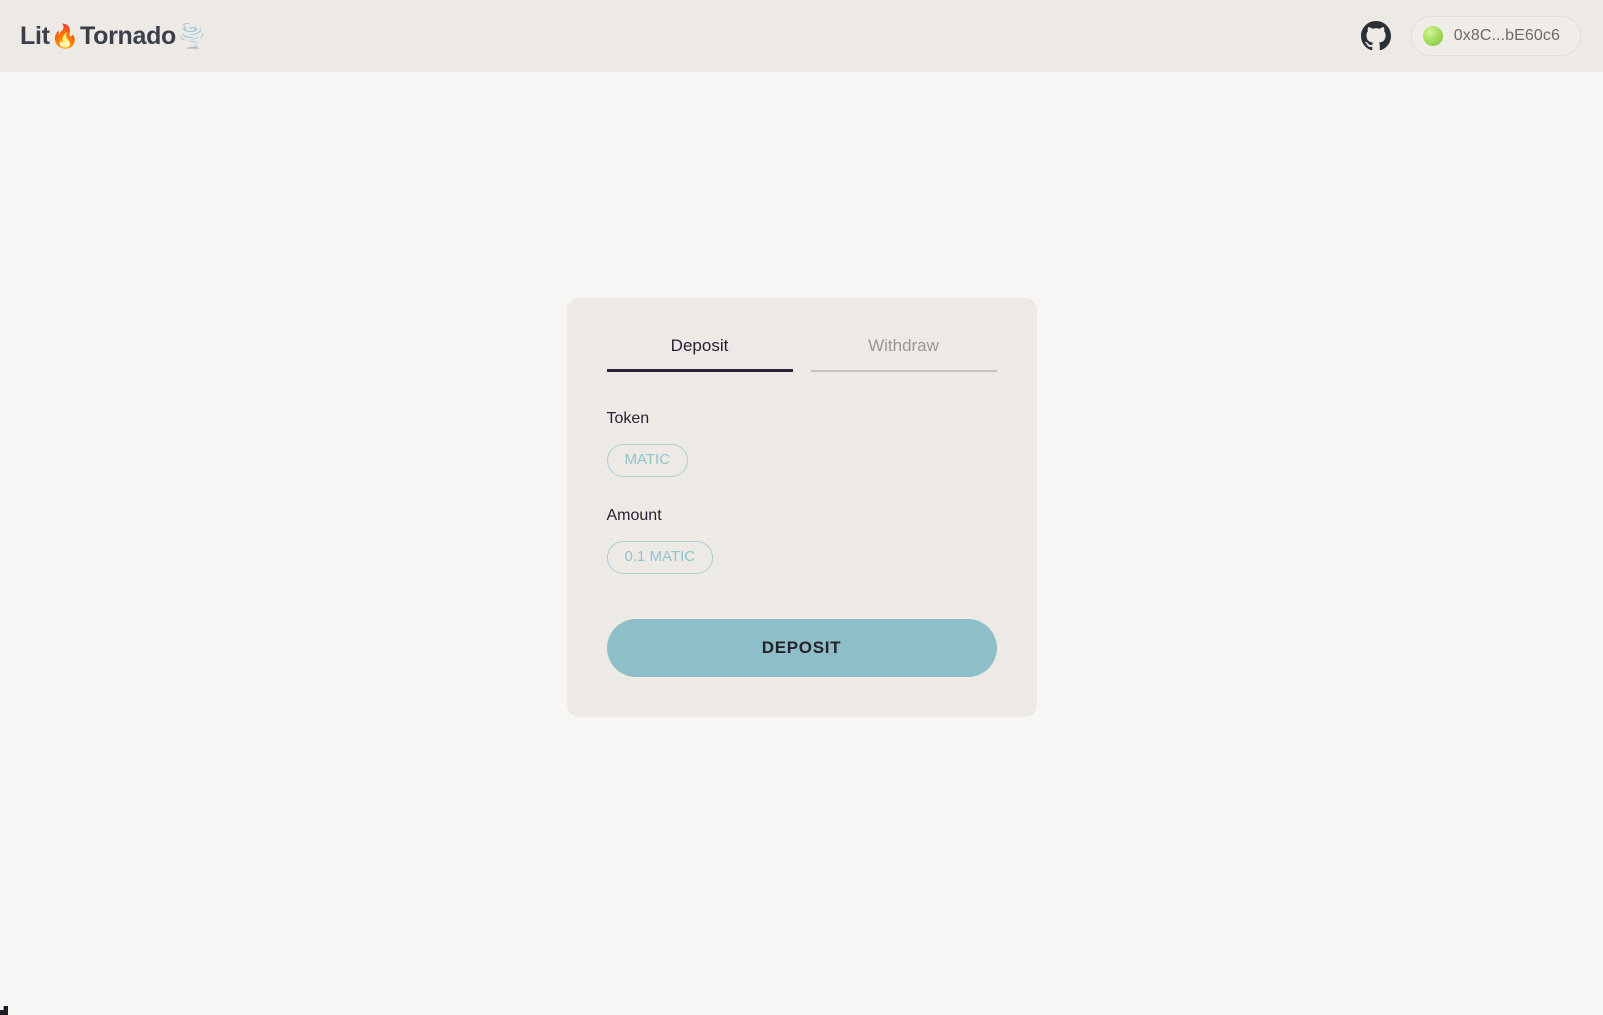 This screenshot has width=1603, height=1015. I want to click on wallet-address-label: 0x8C...bE60c6, so click(1506, 35).